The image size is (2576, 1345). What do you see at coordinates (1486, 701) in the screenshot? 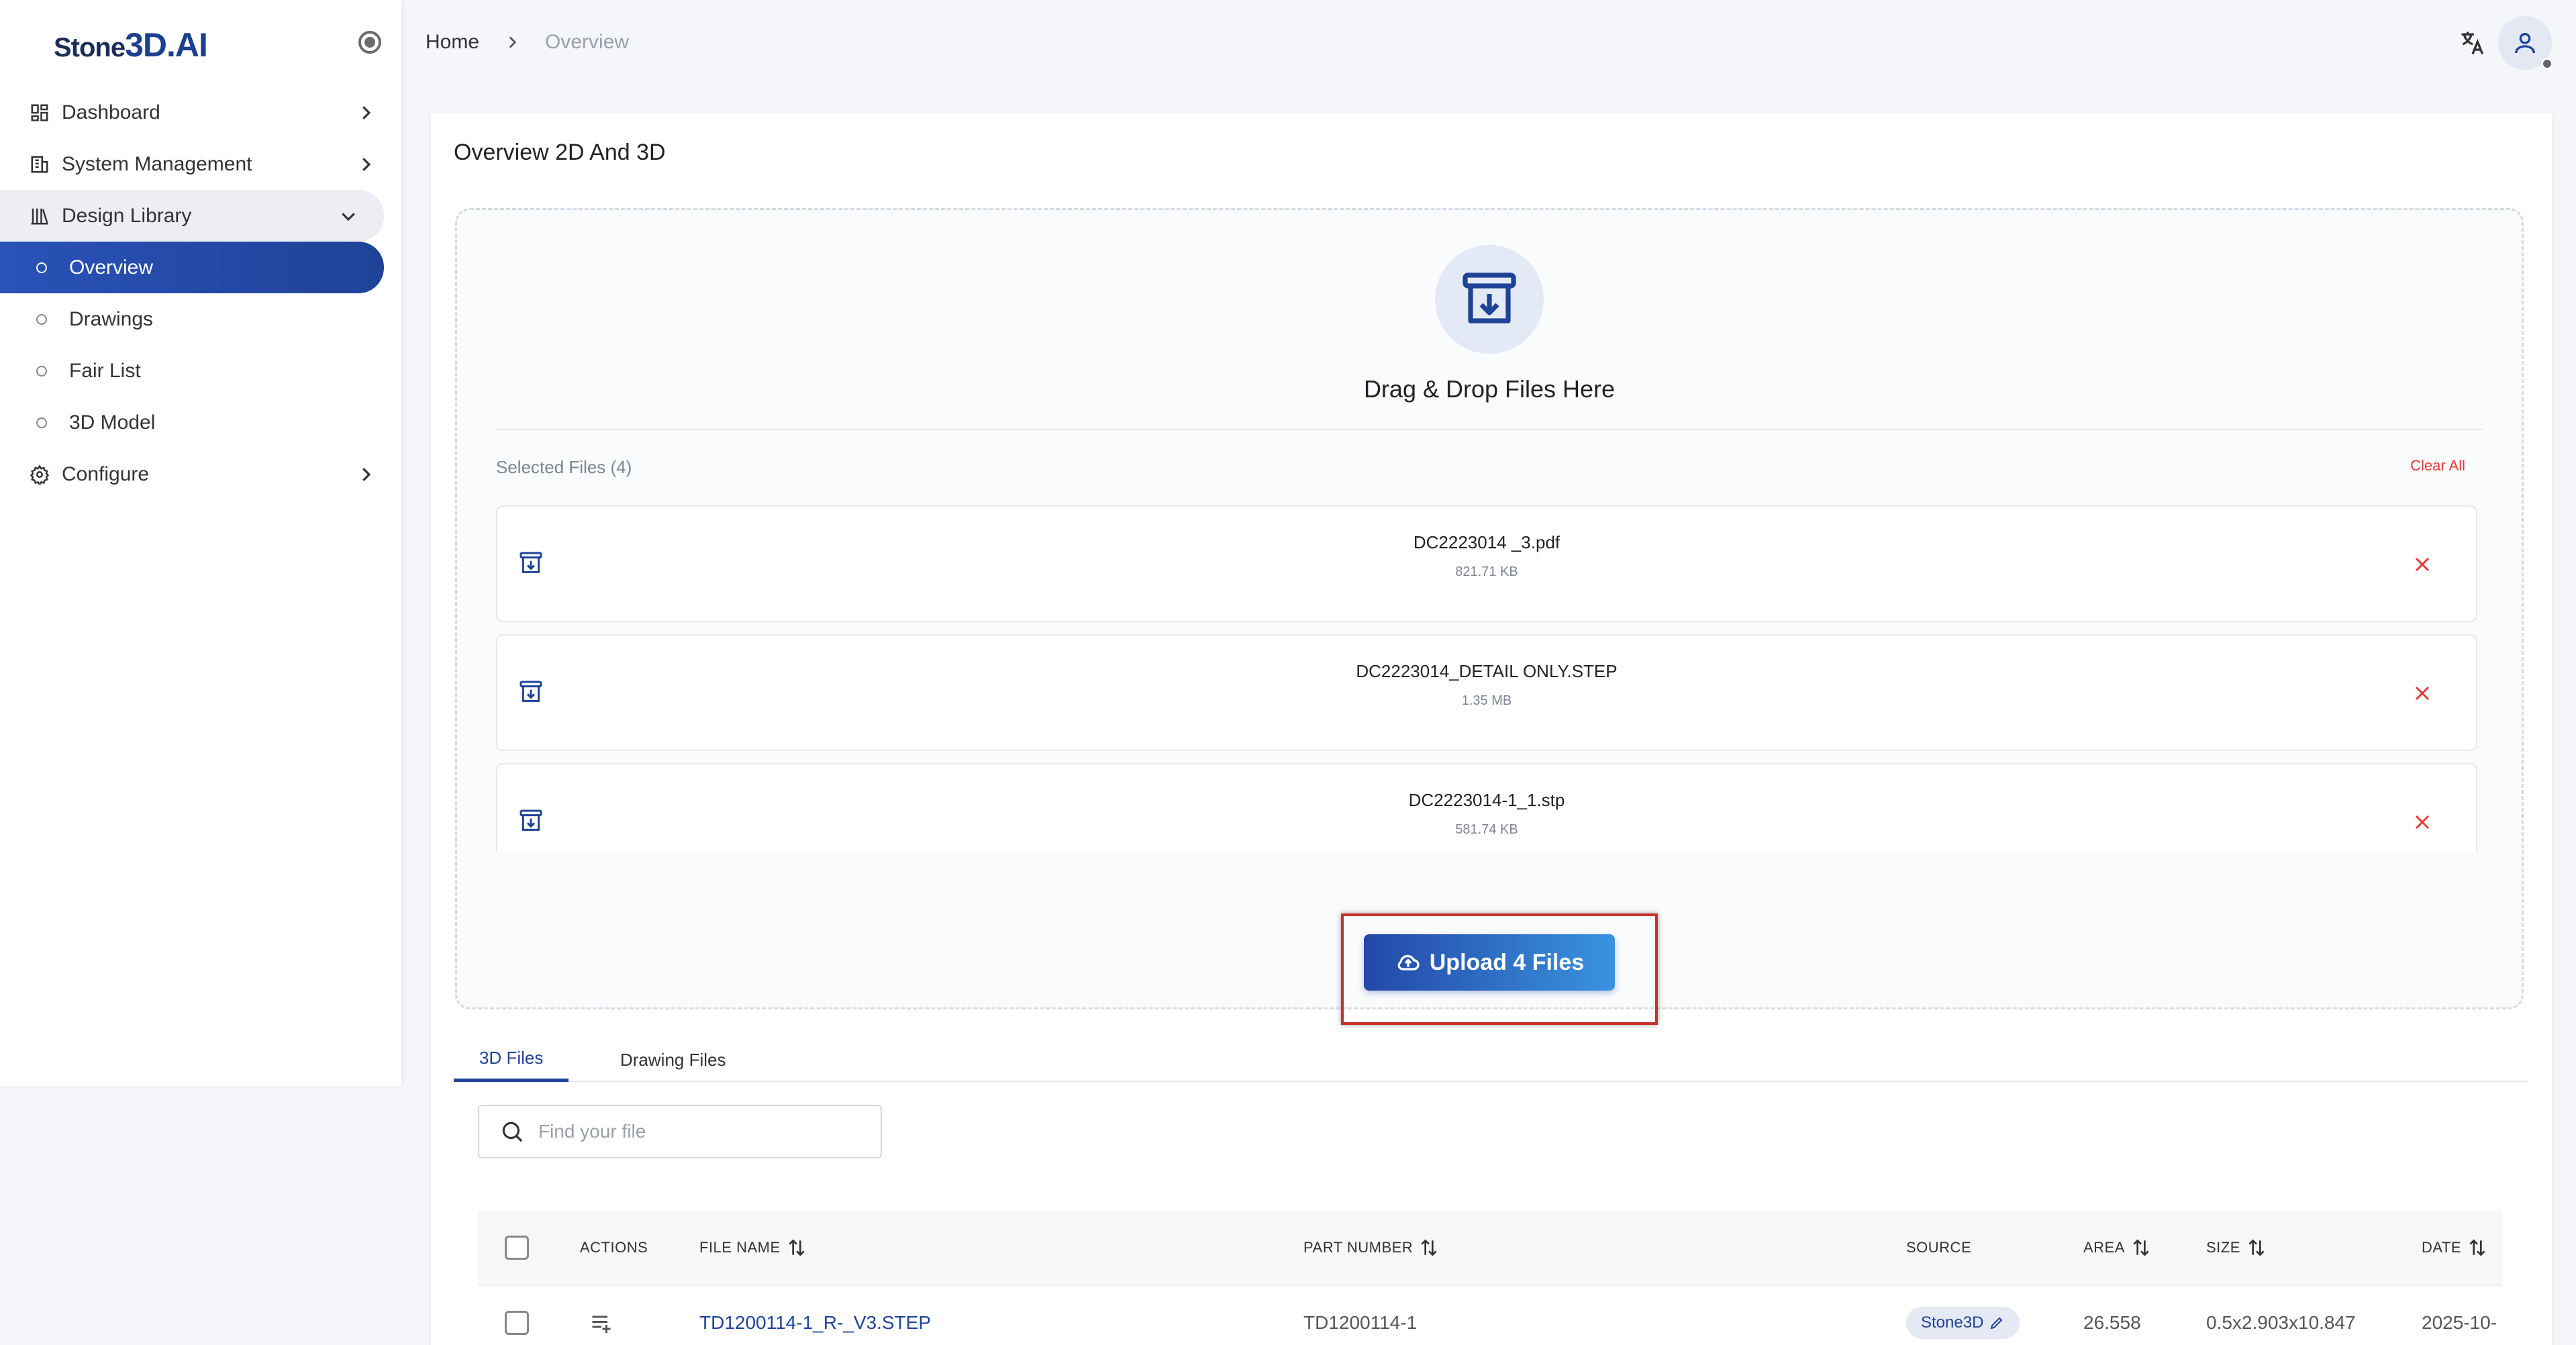
I see `file-size: 1.35 MB` at bounding box center [1486, 701].